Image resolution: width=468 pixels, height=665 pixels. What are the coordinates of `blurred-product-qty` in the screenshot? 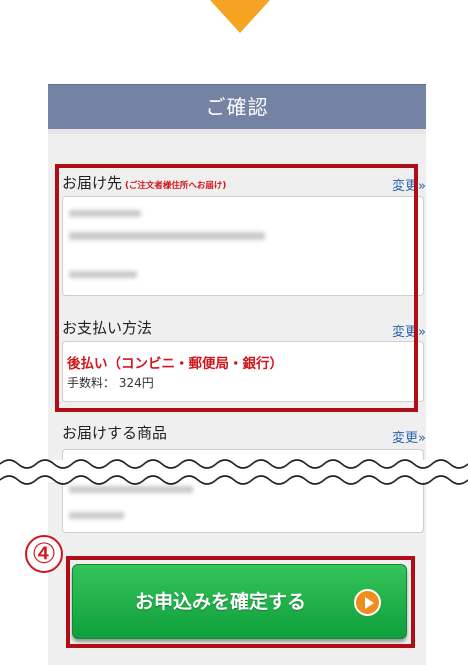 It's located at (96, 515).